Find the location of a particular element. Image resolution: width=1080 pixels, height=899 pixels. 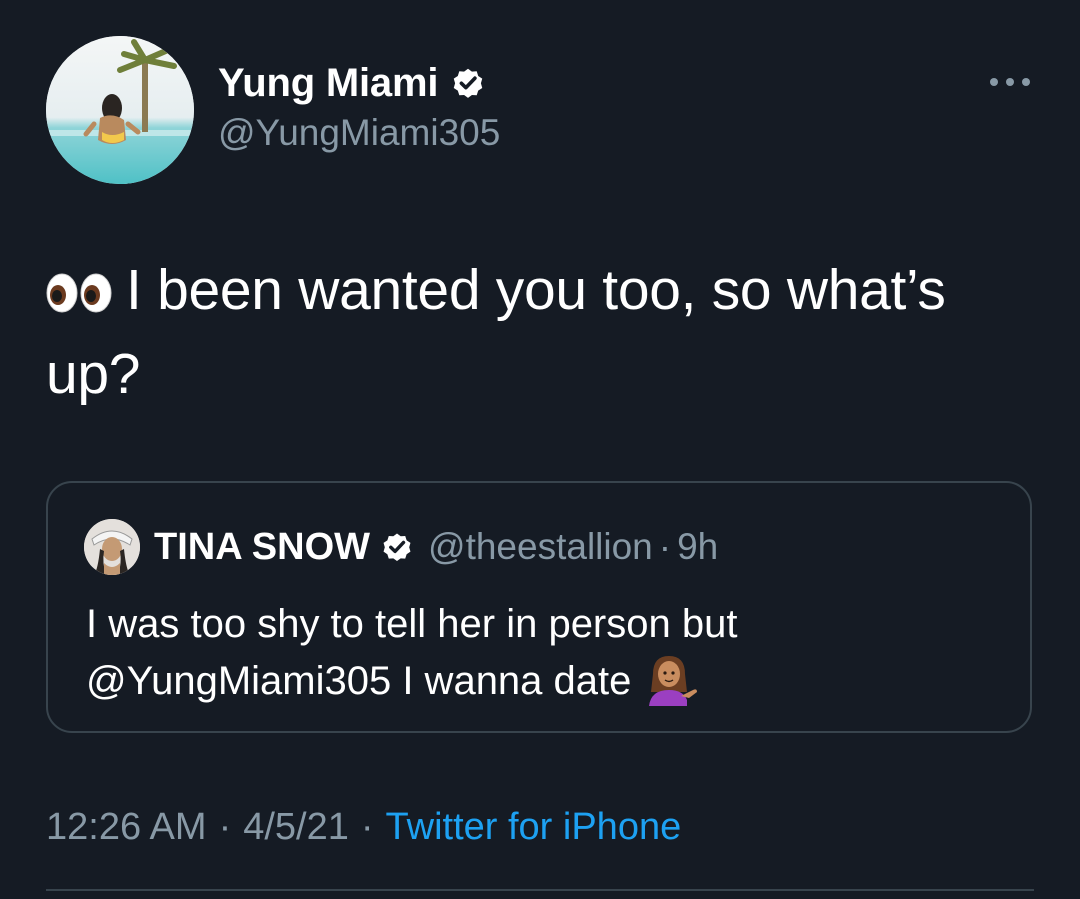

tweet-source-link: Twitter for iPhone is located at coordinates (534, 827).